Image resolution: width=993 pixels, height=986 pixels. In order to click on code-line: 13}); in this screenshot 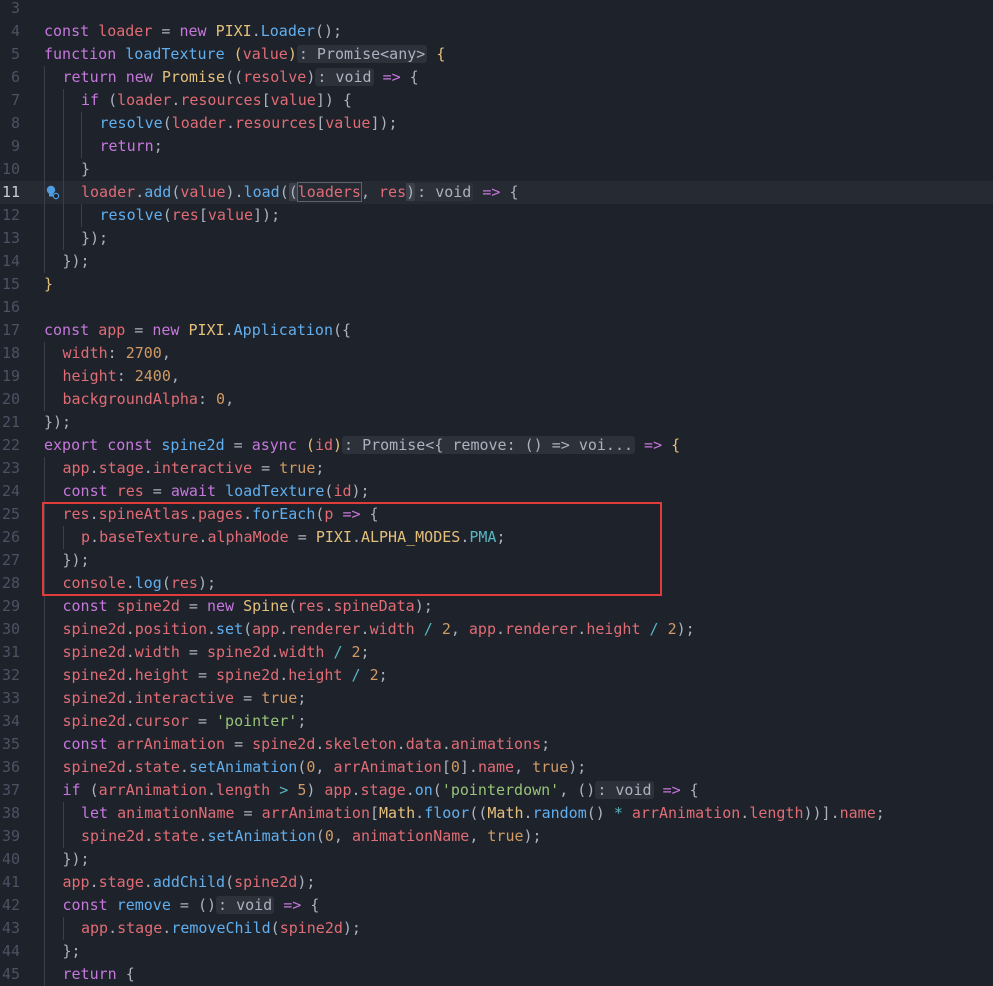, I will do `click(496, 238)`.